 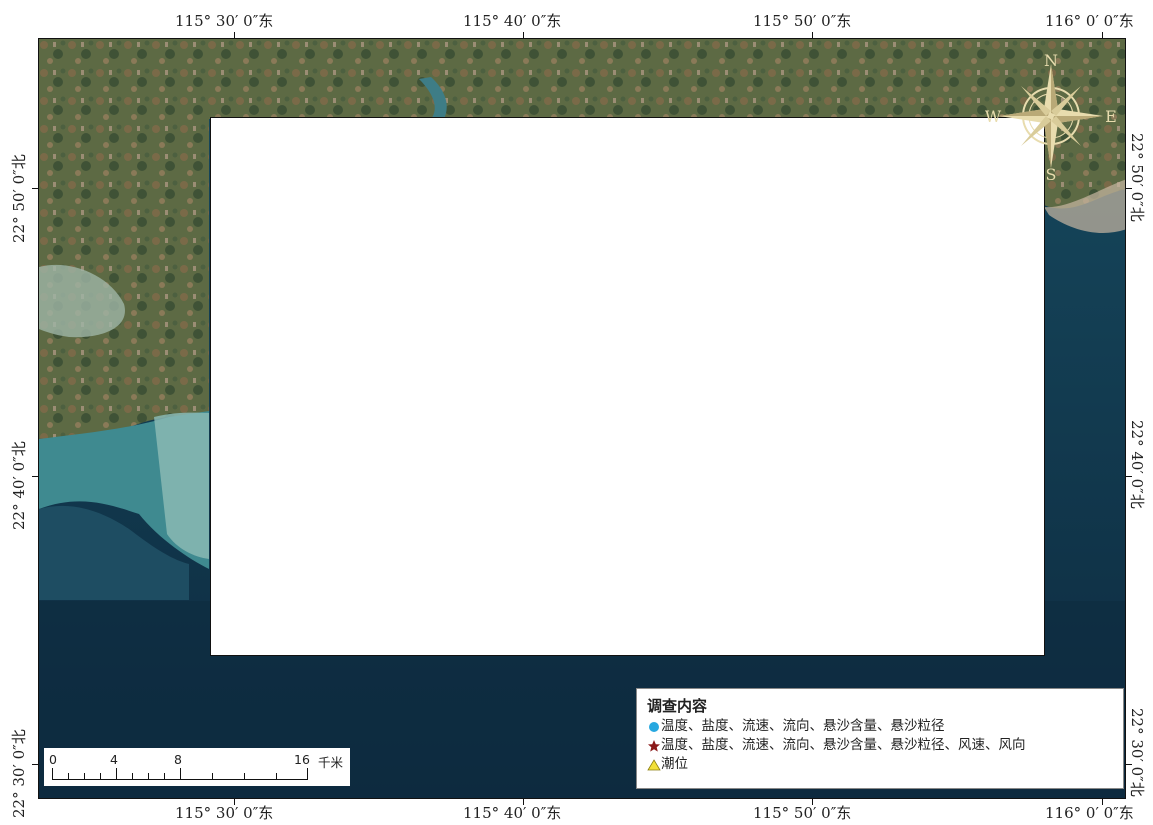 What do you see at coordinates (654, 764) in the screenshot?
I see `triangle-icon` at bounding box center [654, 764].